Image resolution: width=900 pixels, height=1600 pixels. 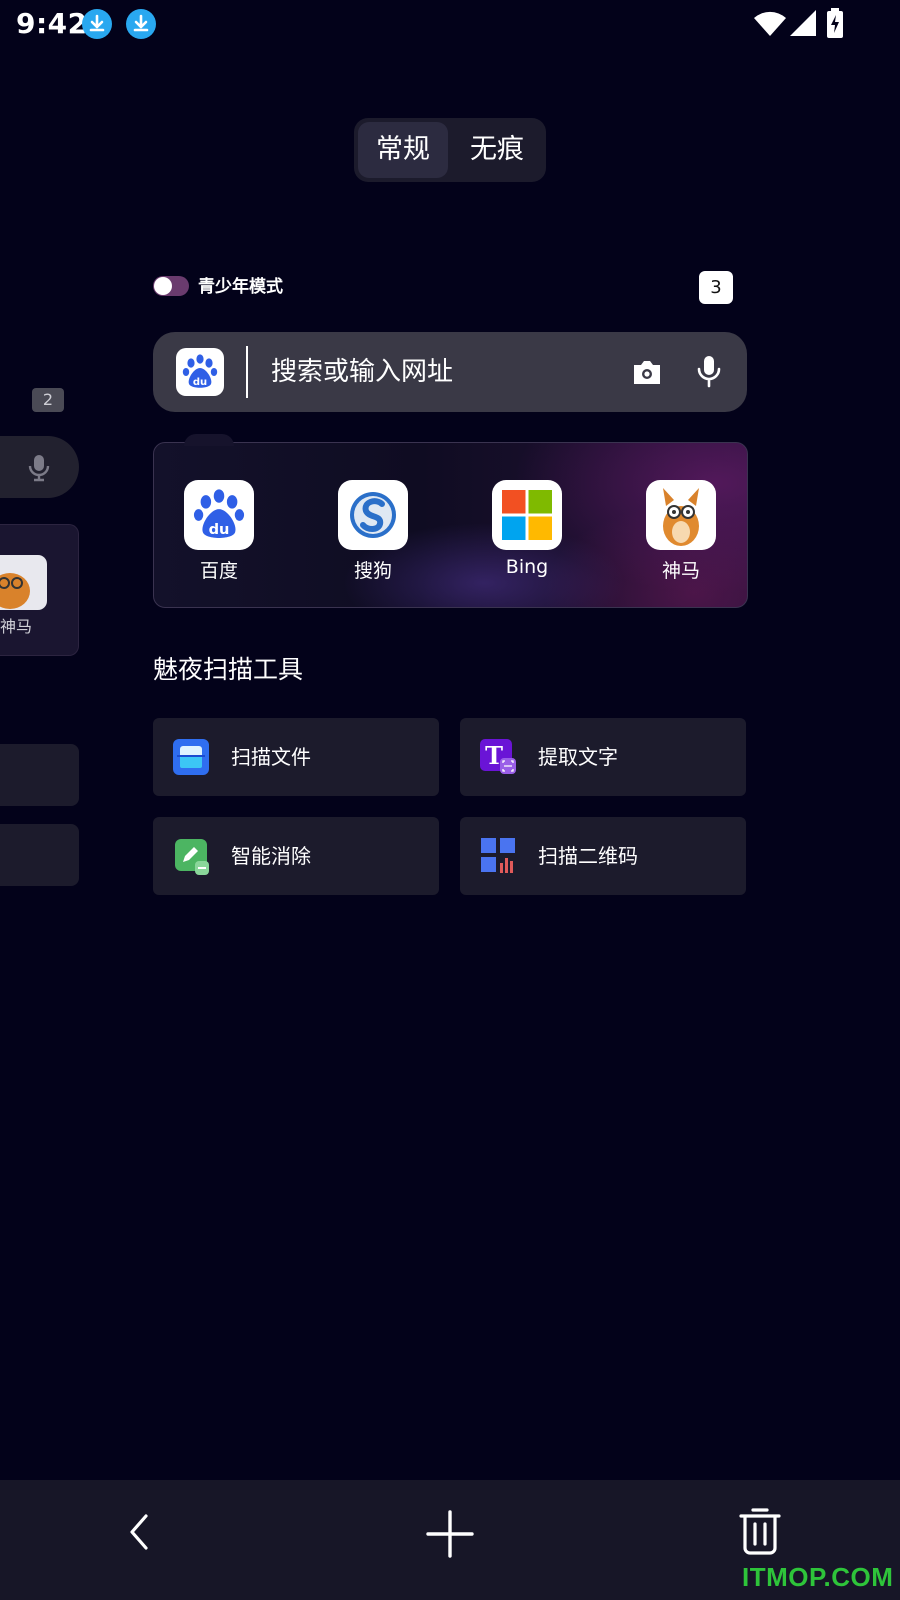 What do you see at coordinates (450, 25) in the screenshot?
I see `status-bar: 9:42` at bounding box center [450, 25].